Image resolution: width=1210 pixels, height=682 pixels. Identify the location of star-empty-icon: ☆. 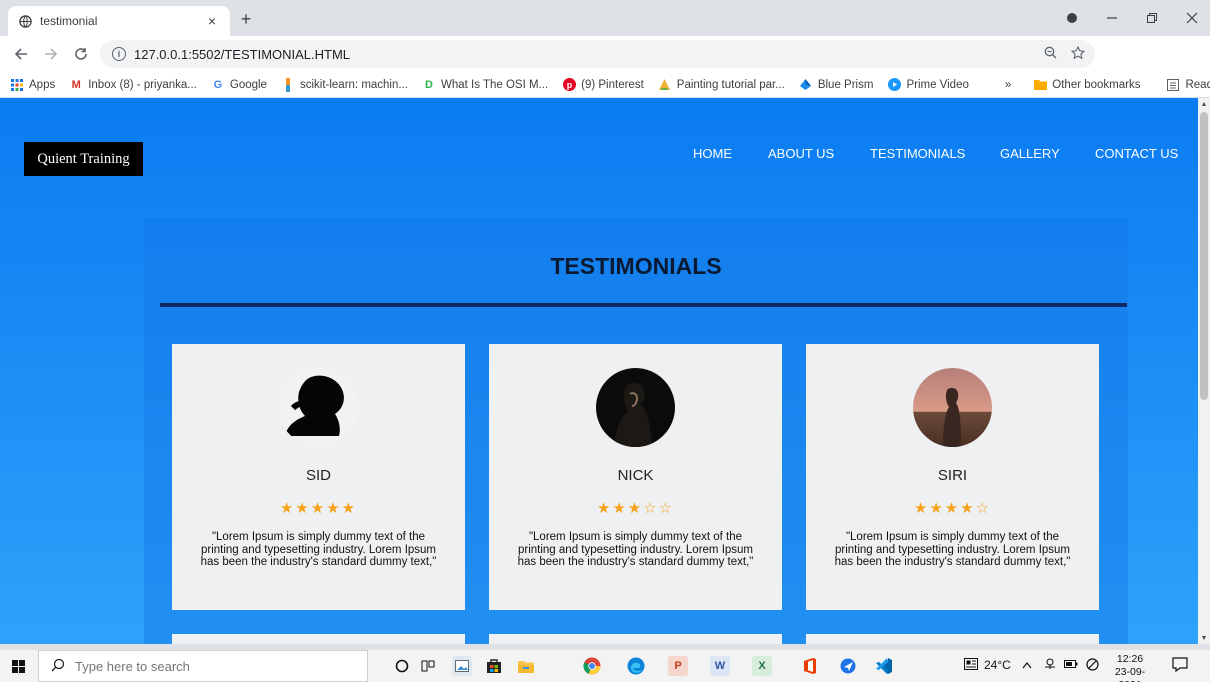
(983, 508).